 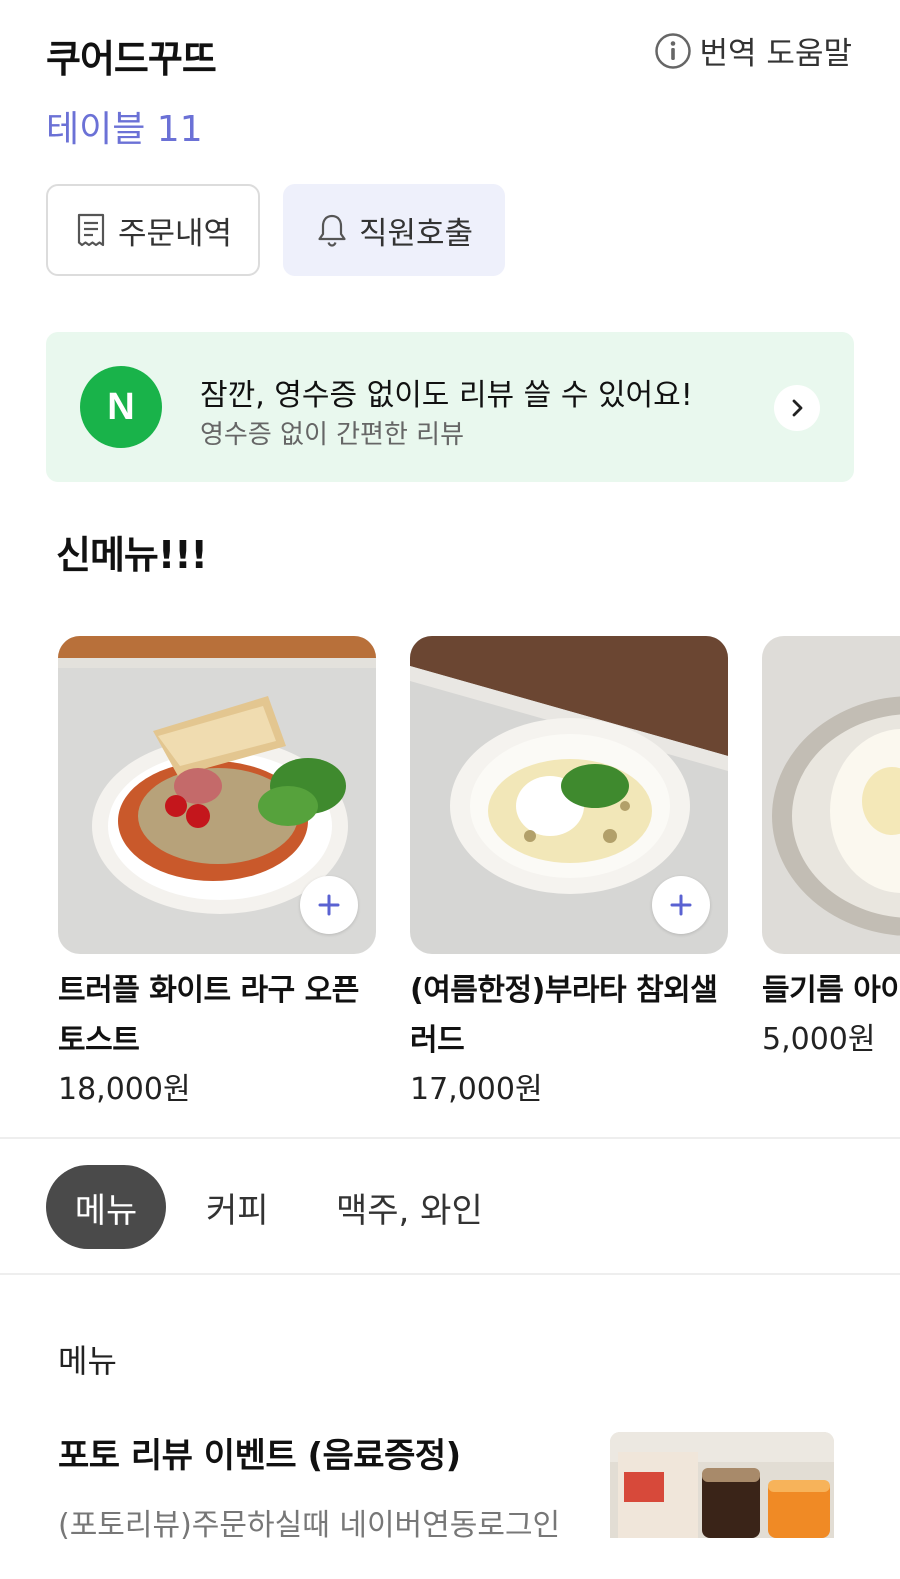 I want to click on tab-menu: 메뉴, so click(x=106, y=1207).